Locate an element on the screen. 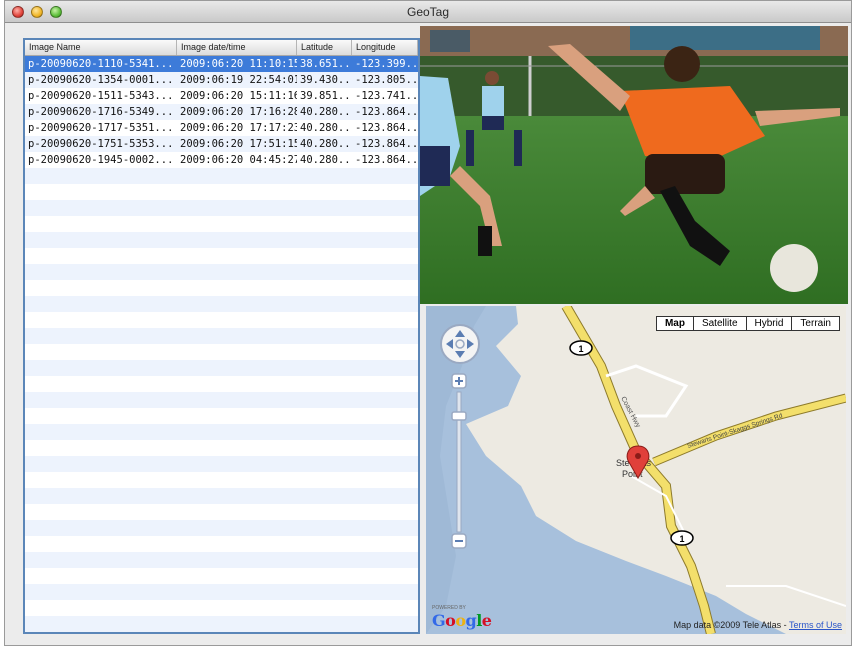  map-attribution: Map data ©2009 Tele Atlas - Terms of Use is located at coordinates (757, 625).